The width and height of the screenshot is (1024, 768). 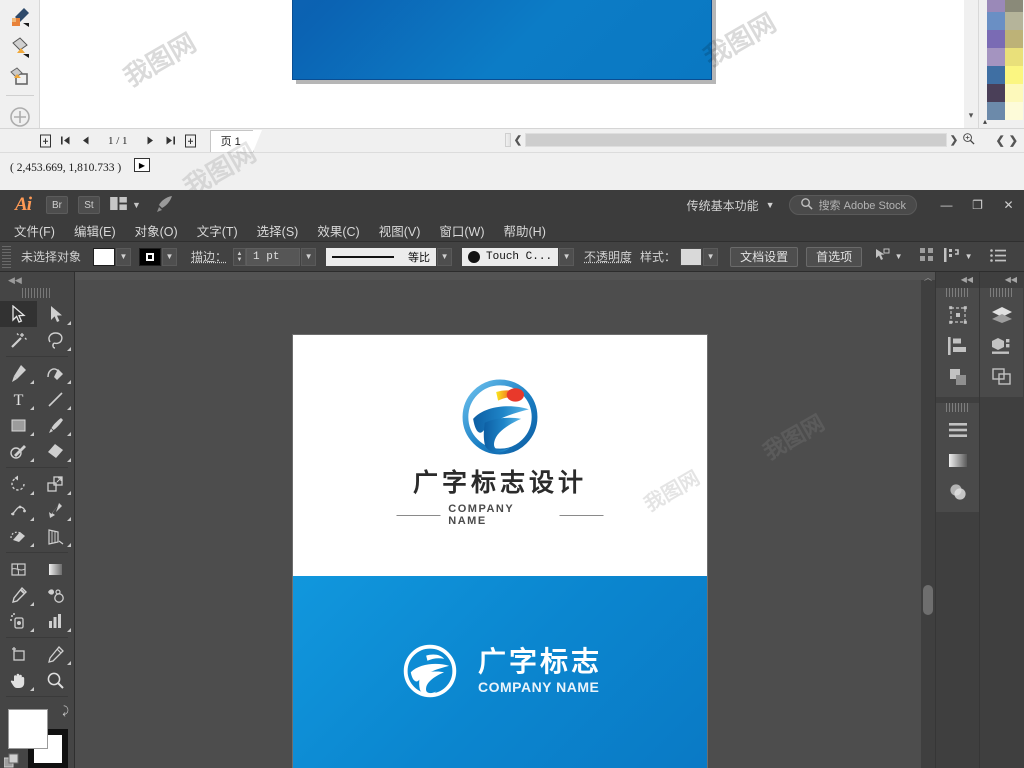 I want to click on menu-type: 文字(T), so click(x=217, y=230).